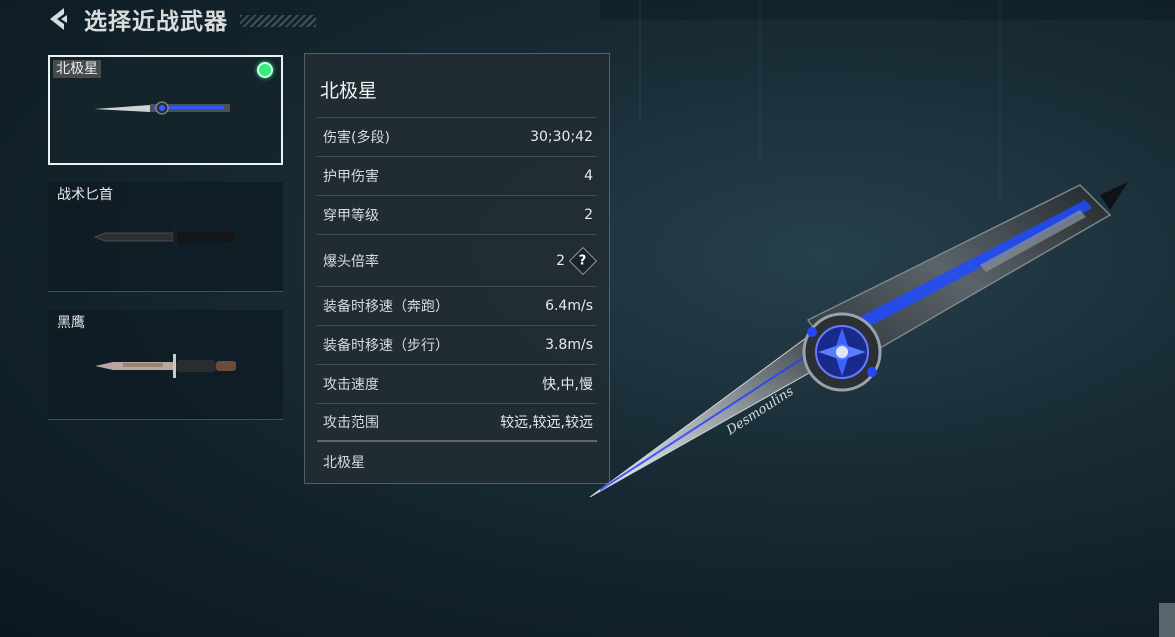 Image resolution: width=1175 pixels, height=637 pixels. I want to click on weapon-card-black-hawk: 黑鹰, so click(165, 365).